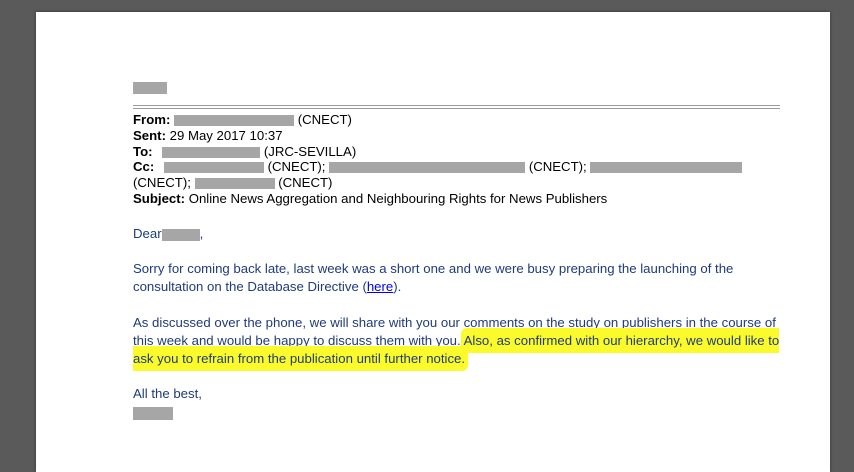 The image size is (854, 472). What do you see at coordinates (143, 151) in the screenshot?
I see `to-label: To:` at bounding box center [143, 151].